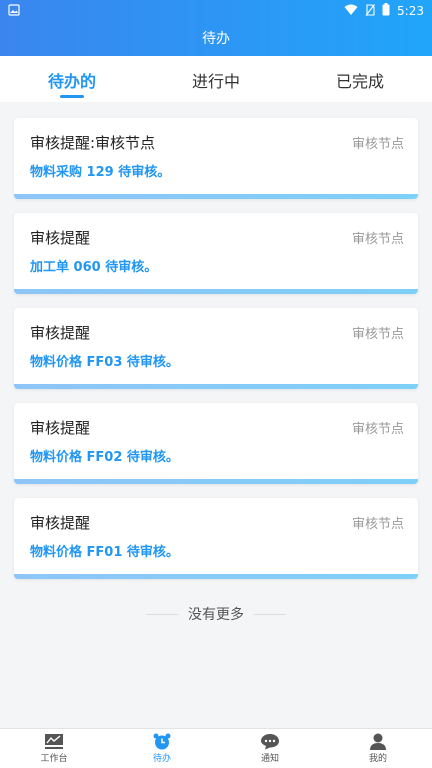  Describe the element at coordinates (14, 11) in the screenshot. I see `image-notification-icon` at that location.